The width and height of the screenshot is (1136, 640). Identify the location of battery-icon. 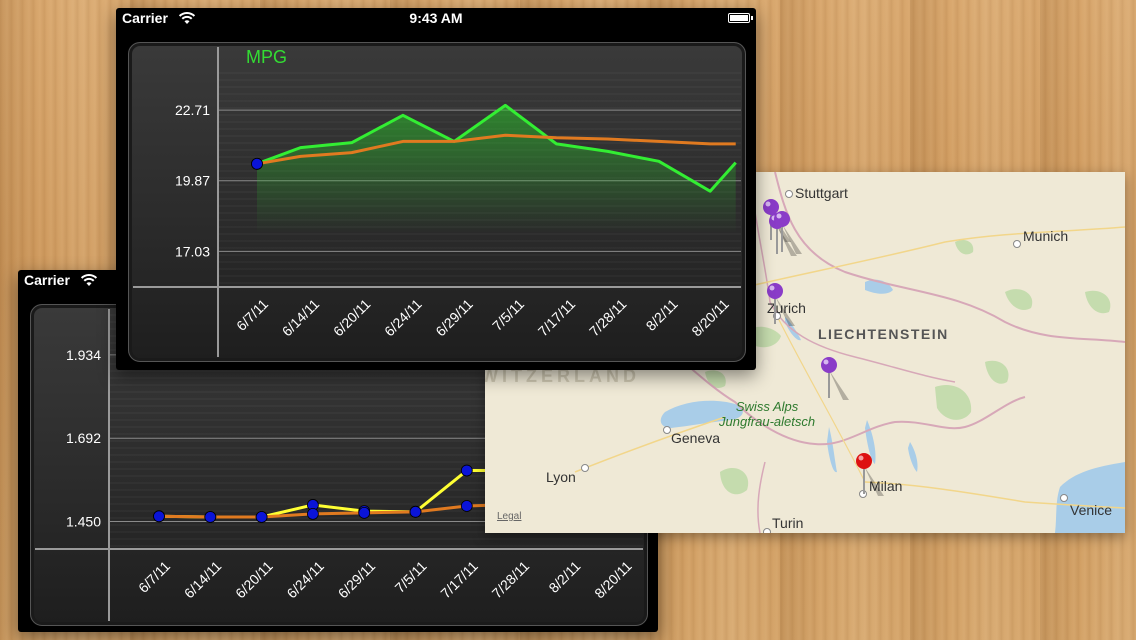
(740, 18).